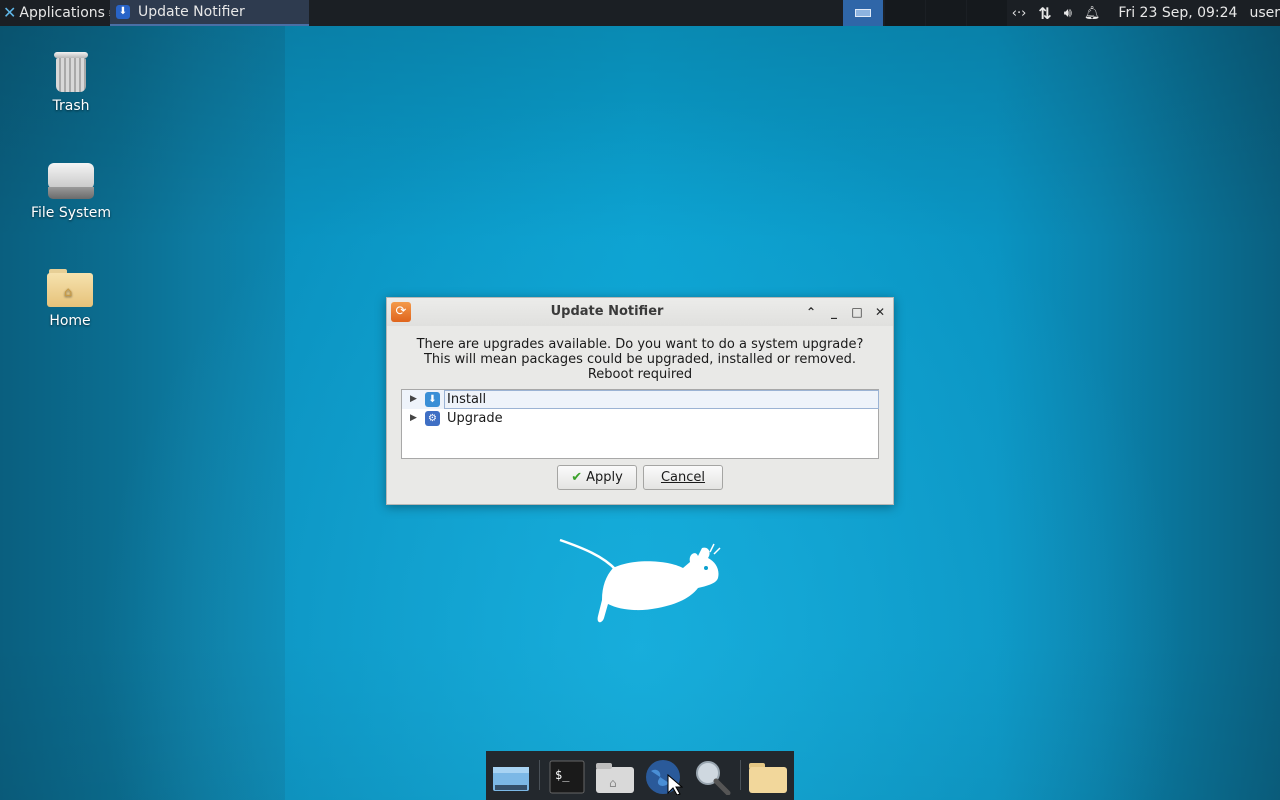 The height and width of the screenshot is (800, 1280). What do you see at coordinates (577, 477) in the screenshot?
I see `checkmark-icon: ✔` at bounding box center [577, 477].